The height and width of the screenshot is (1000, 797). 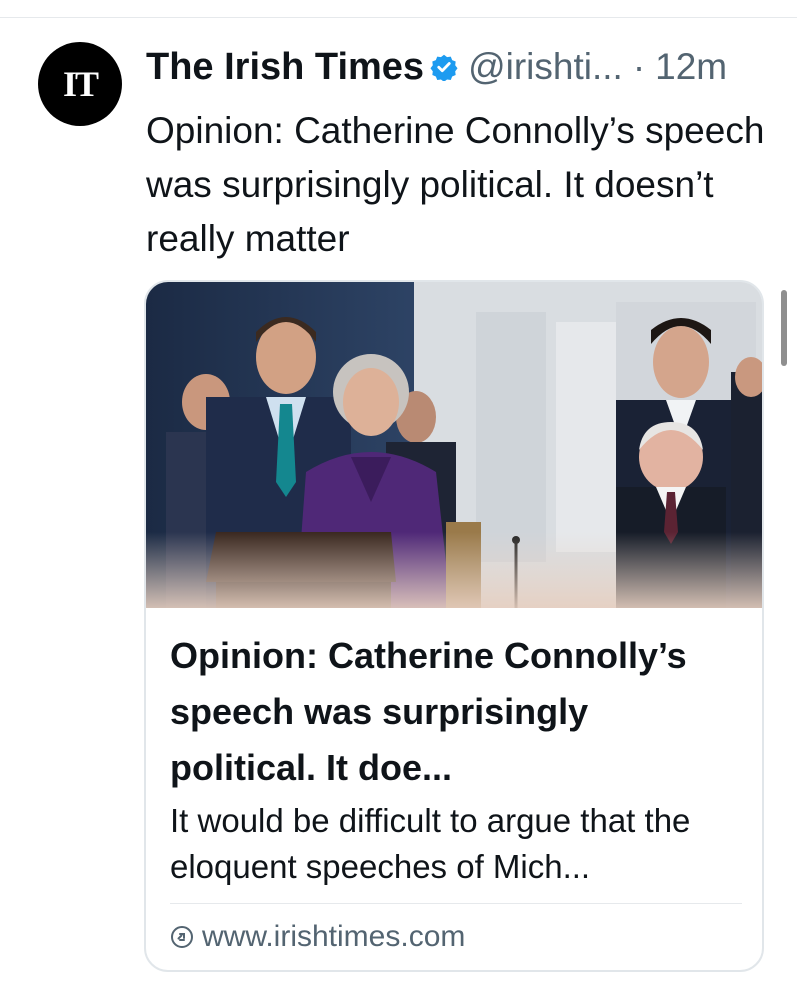 What do you see at coordinates (691, 67) in the screenshot?
I see `timestamp: 12m` at bounding box center [691, 67].